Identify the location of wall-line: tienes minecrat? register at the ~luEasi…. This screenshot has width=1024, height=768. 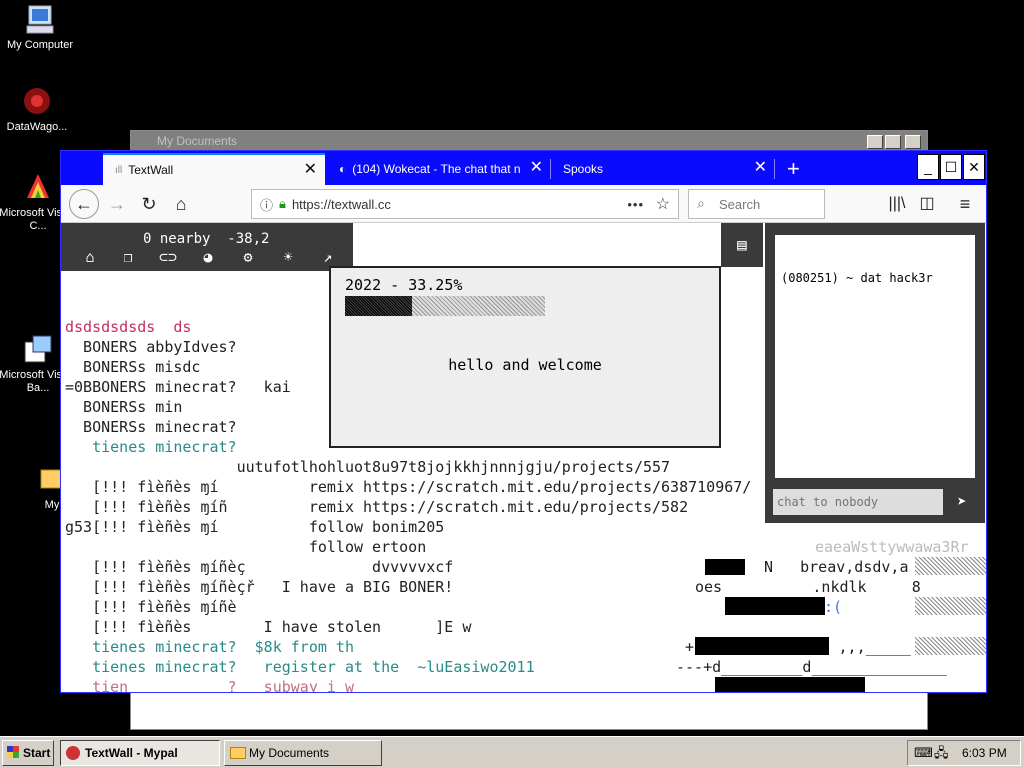
(300, 667).